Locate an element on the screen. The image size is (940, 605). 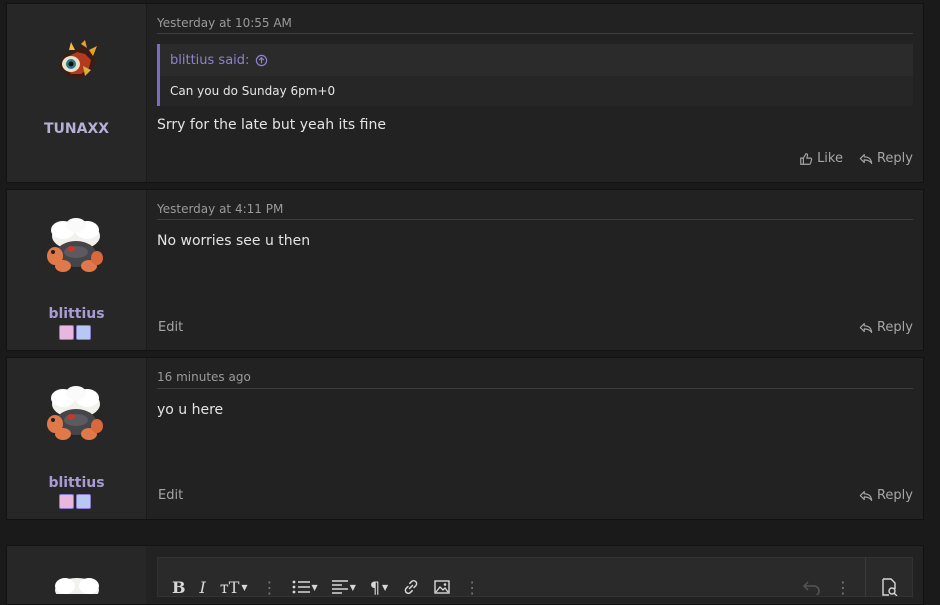
post-timestamp: Yesterday at 4:11 PM is located at coordinates (220, 209).